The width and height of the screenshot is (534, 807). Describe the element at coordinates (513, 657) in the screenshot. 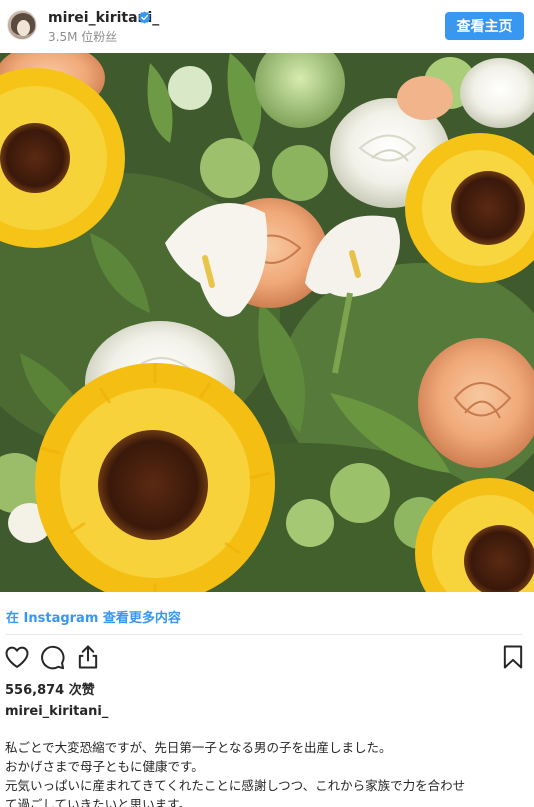

I see `bookmark-icon` at that location.